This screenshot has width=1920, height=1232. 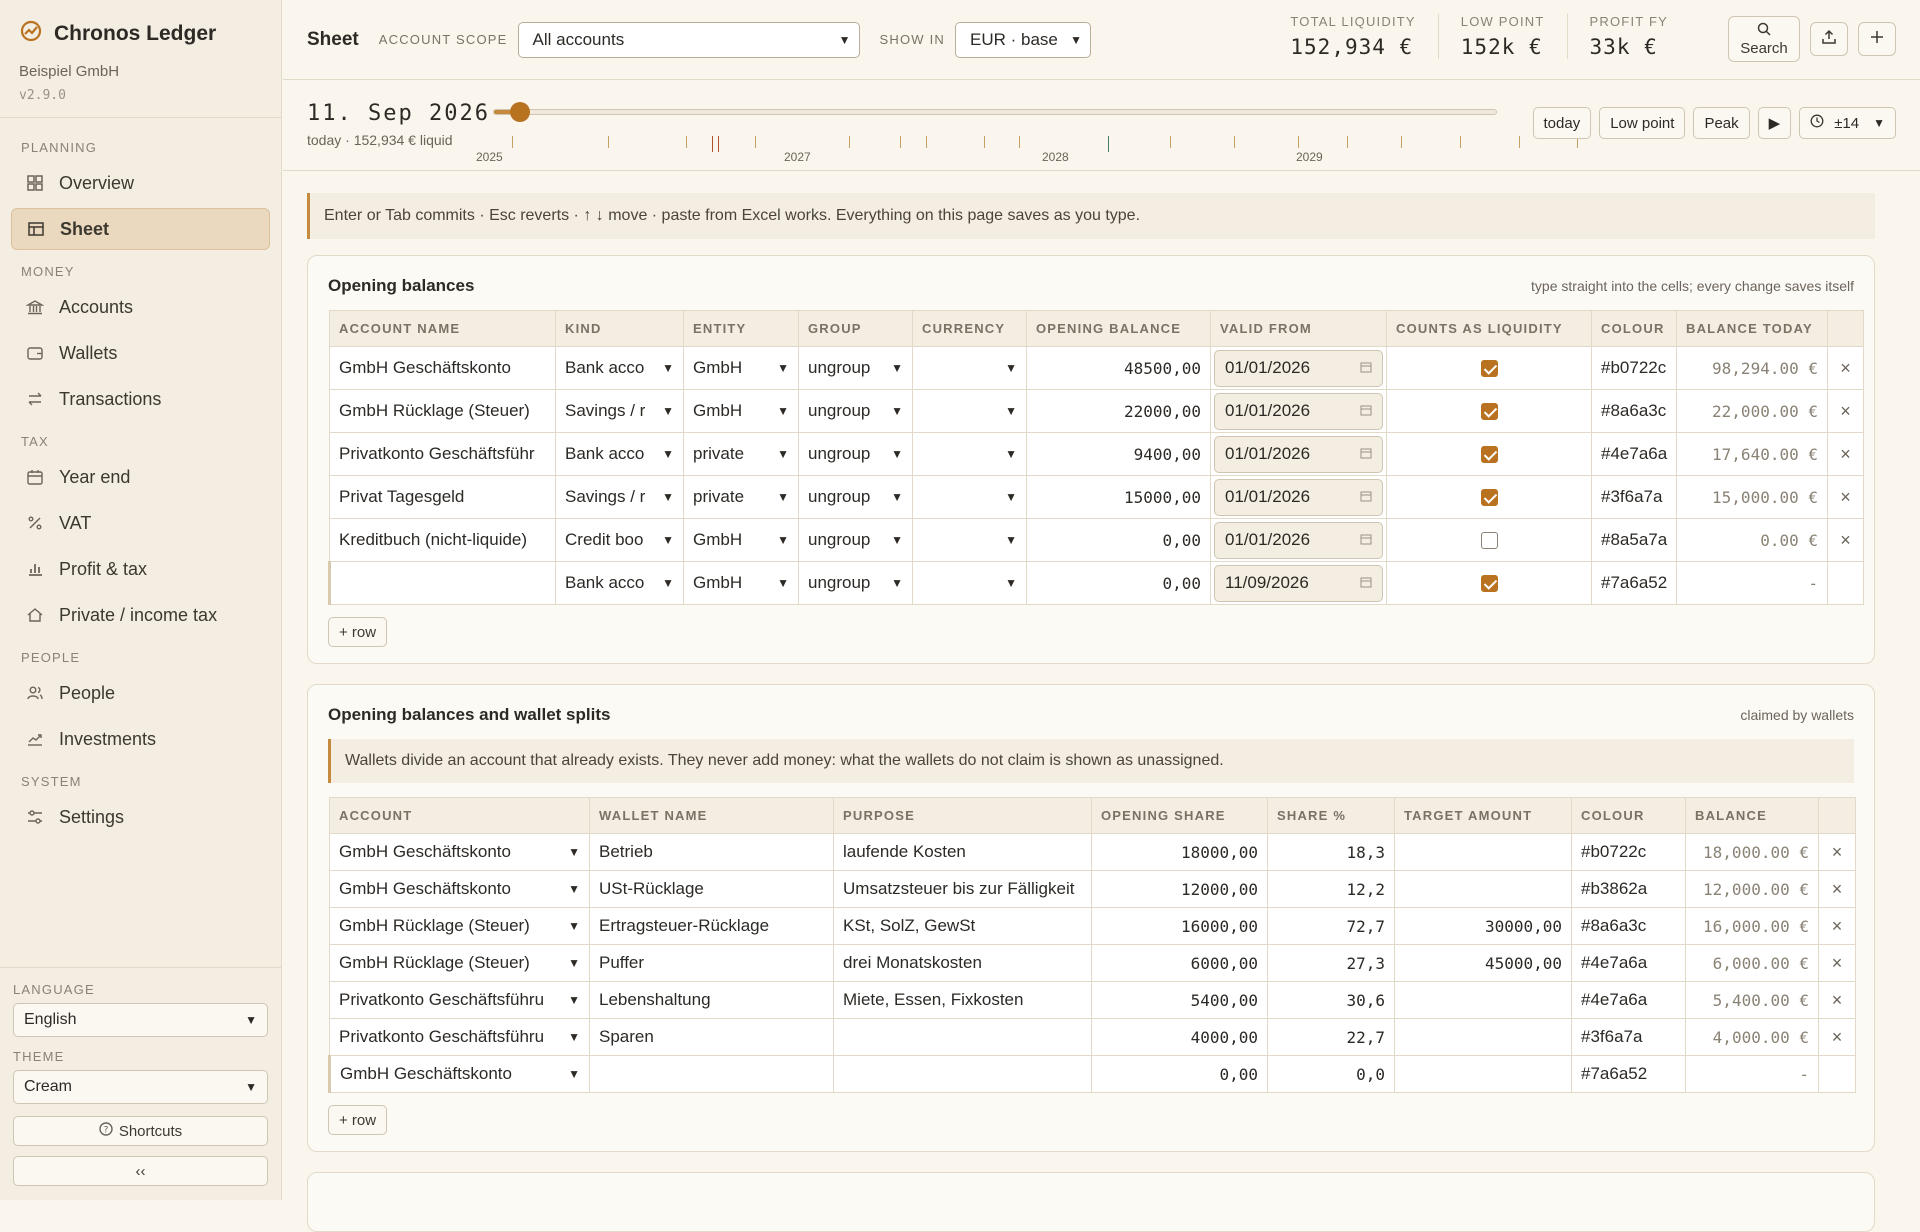 I want to click on sidebar-item-settings: Settings, so click(x=140, y=817).